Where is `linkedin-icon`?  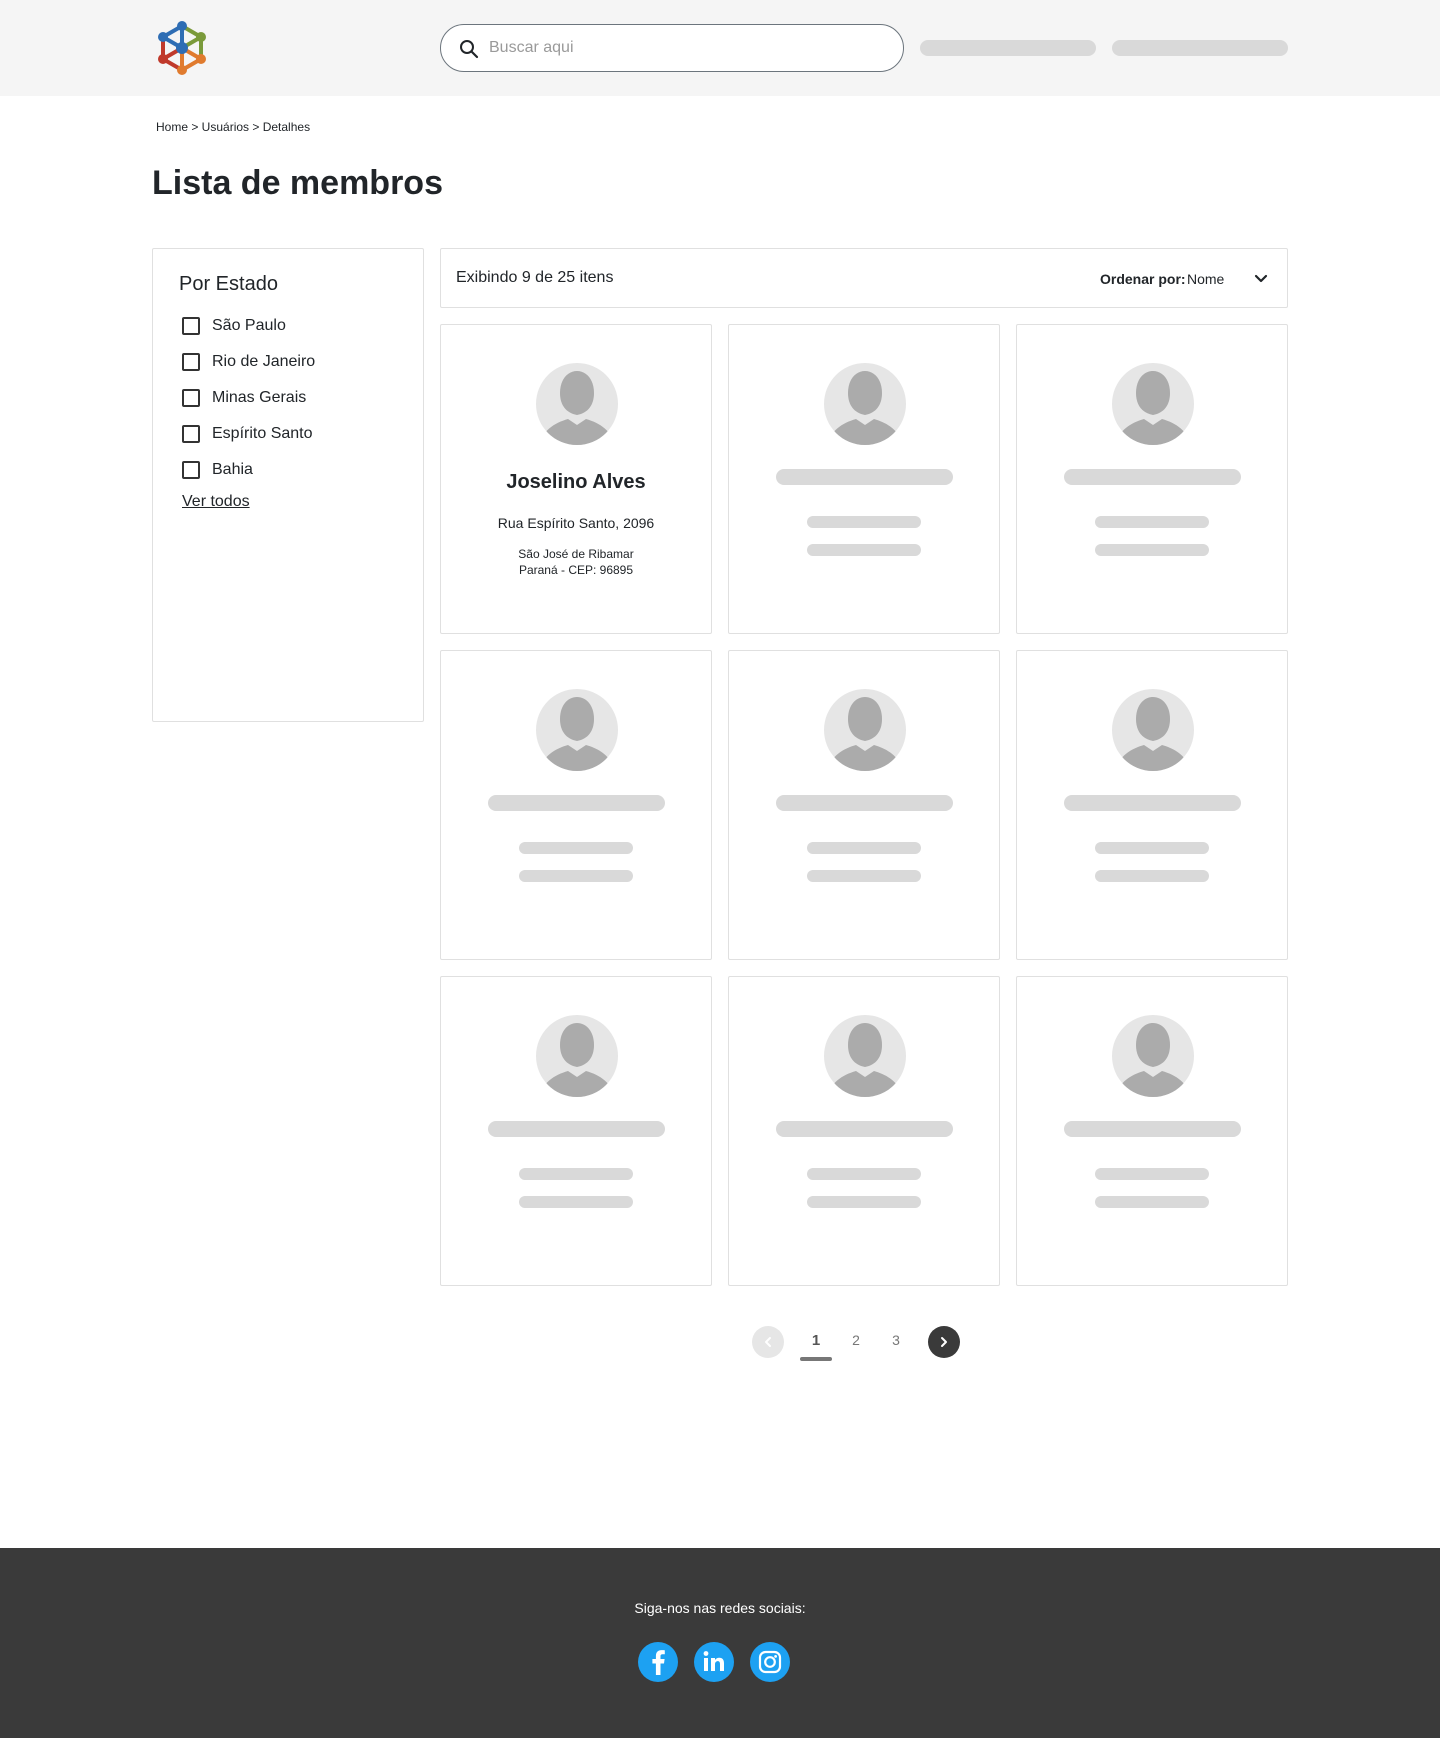
linkedin-icon is located at coordinates (713, 1661).